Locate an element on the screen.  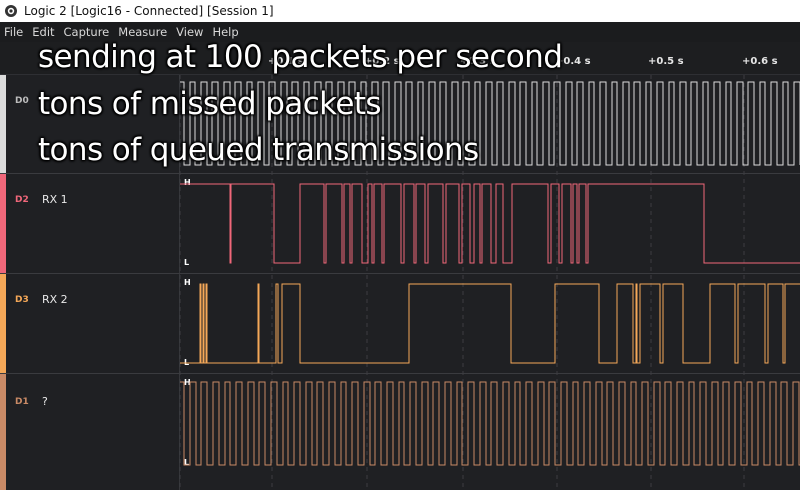
ruler-tick-label: +0.5 s is located at coordinates (666, 61).